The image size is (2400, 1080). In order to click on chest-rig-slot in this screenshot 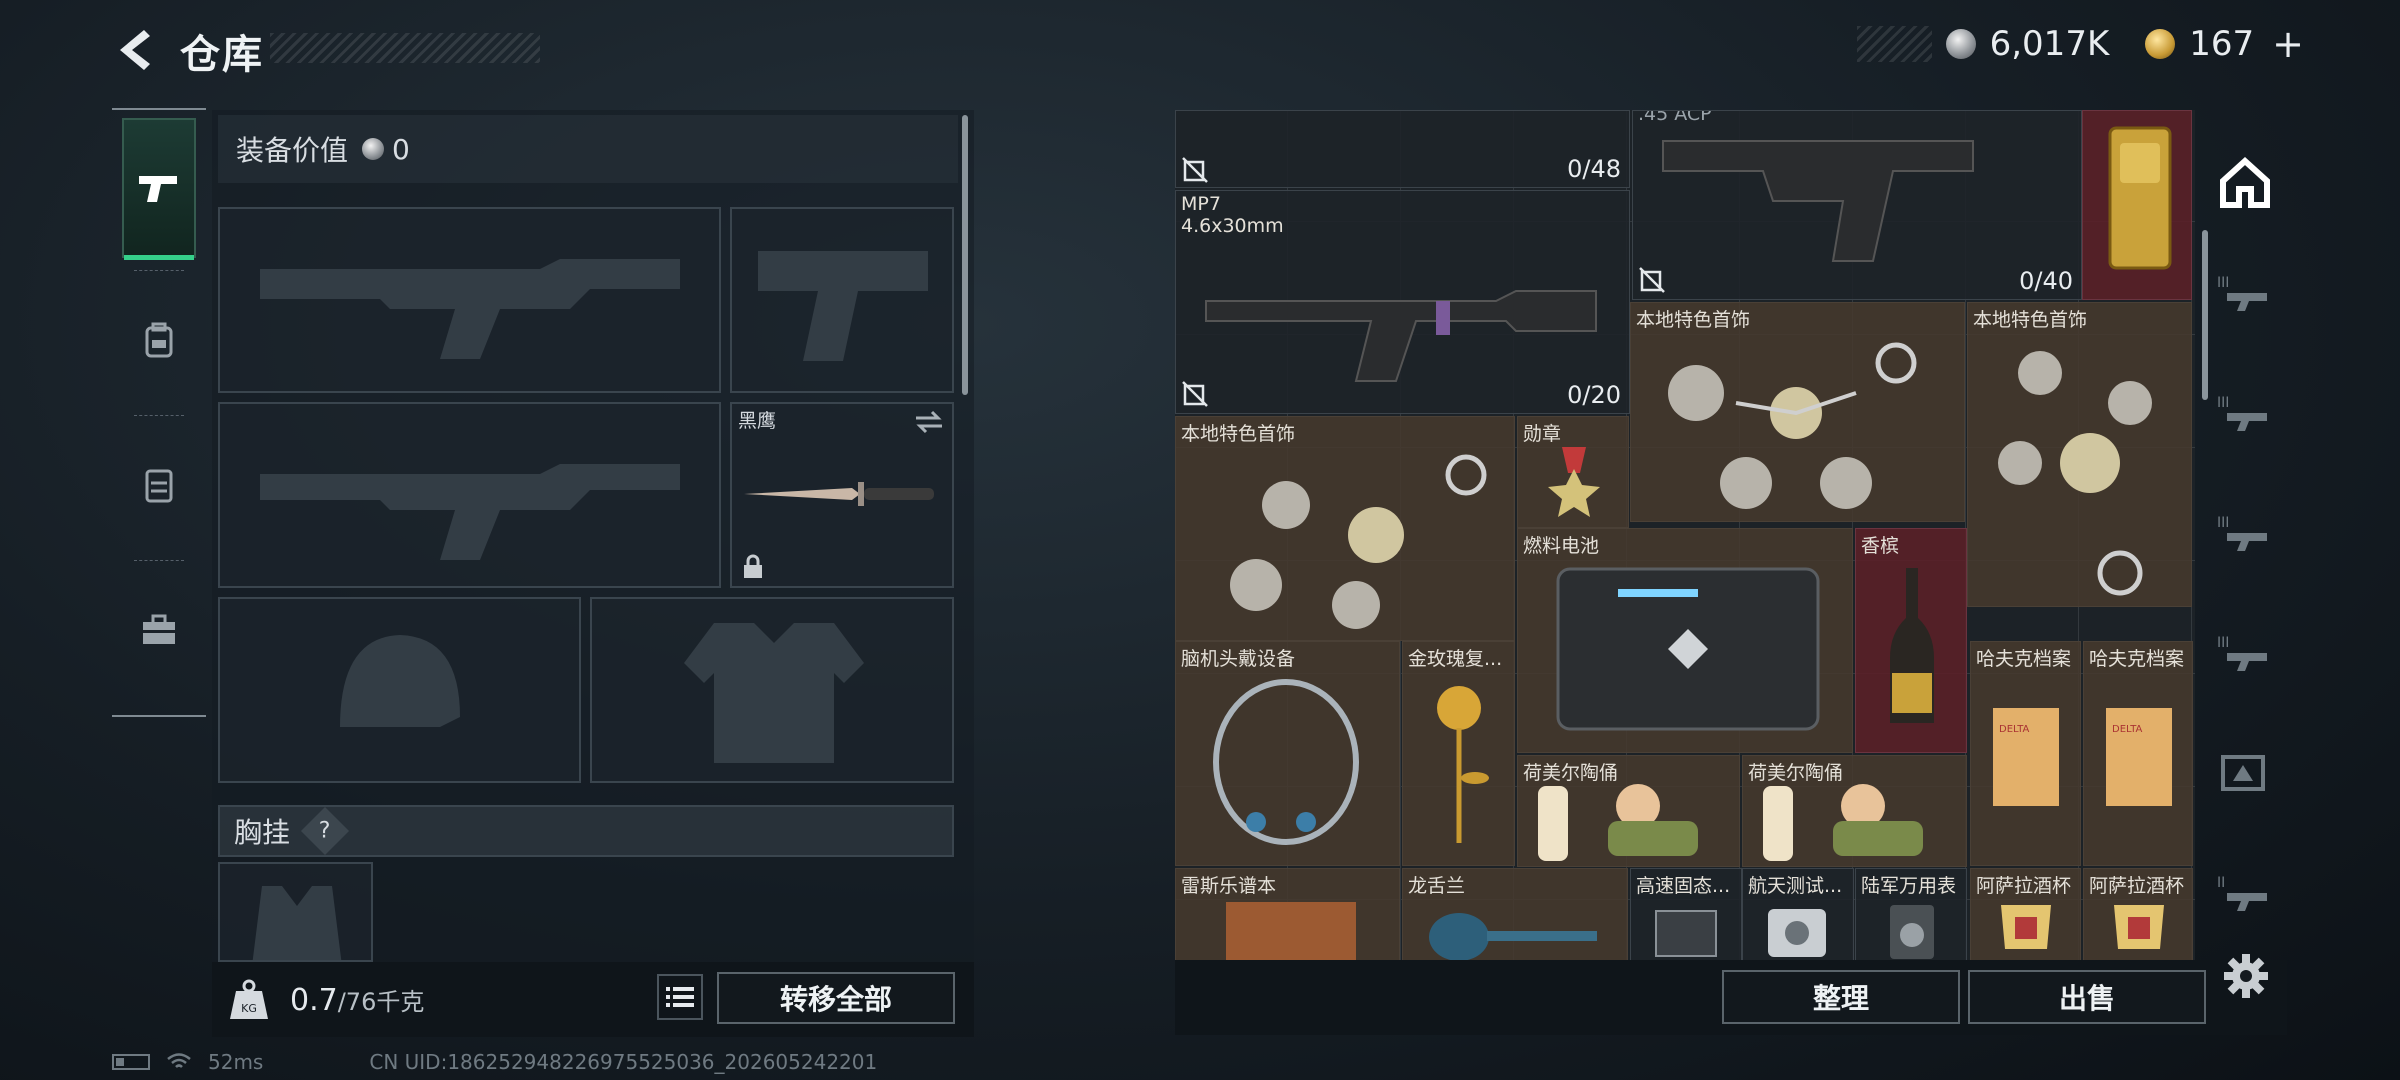, I will do `click(295, 912)`.